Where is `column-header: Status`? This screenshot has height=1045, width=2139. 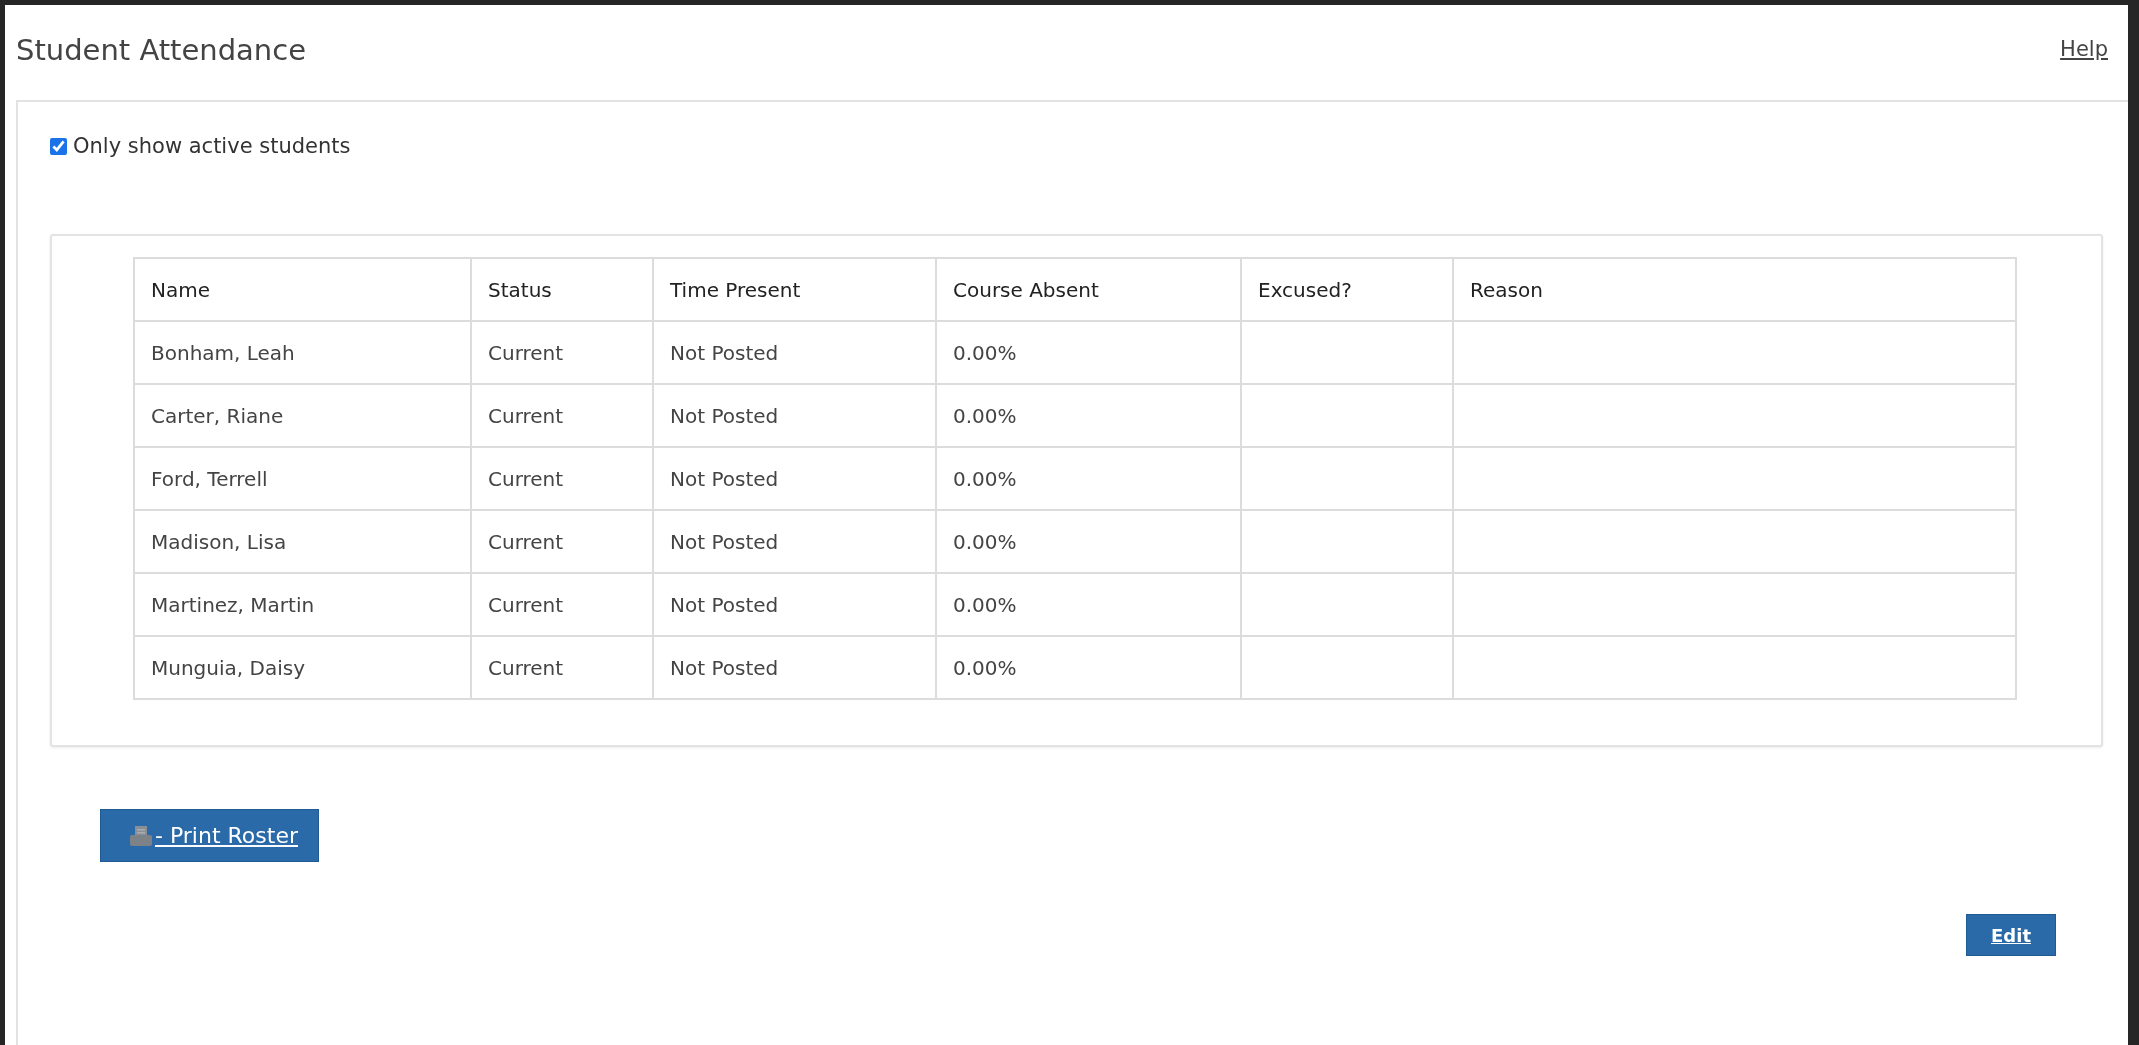
column-header: Status is located at coordinates (562, 289).